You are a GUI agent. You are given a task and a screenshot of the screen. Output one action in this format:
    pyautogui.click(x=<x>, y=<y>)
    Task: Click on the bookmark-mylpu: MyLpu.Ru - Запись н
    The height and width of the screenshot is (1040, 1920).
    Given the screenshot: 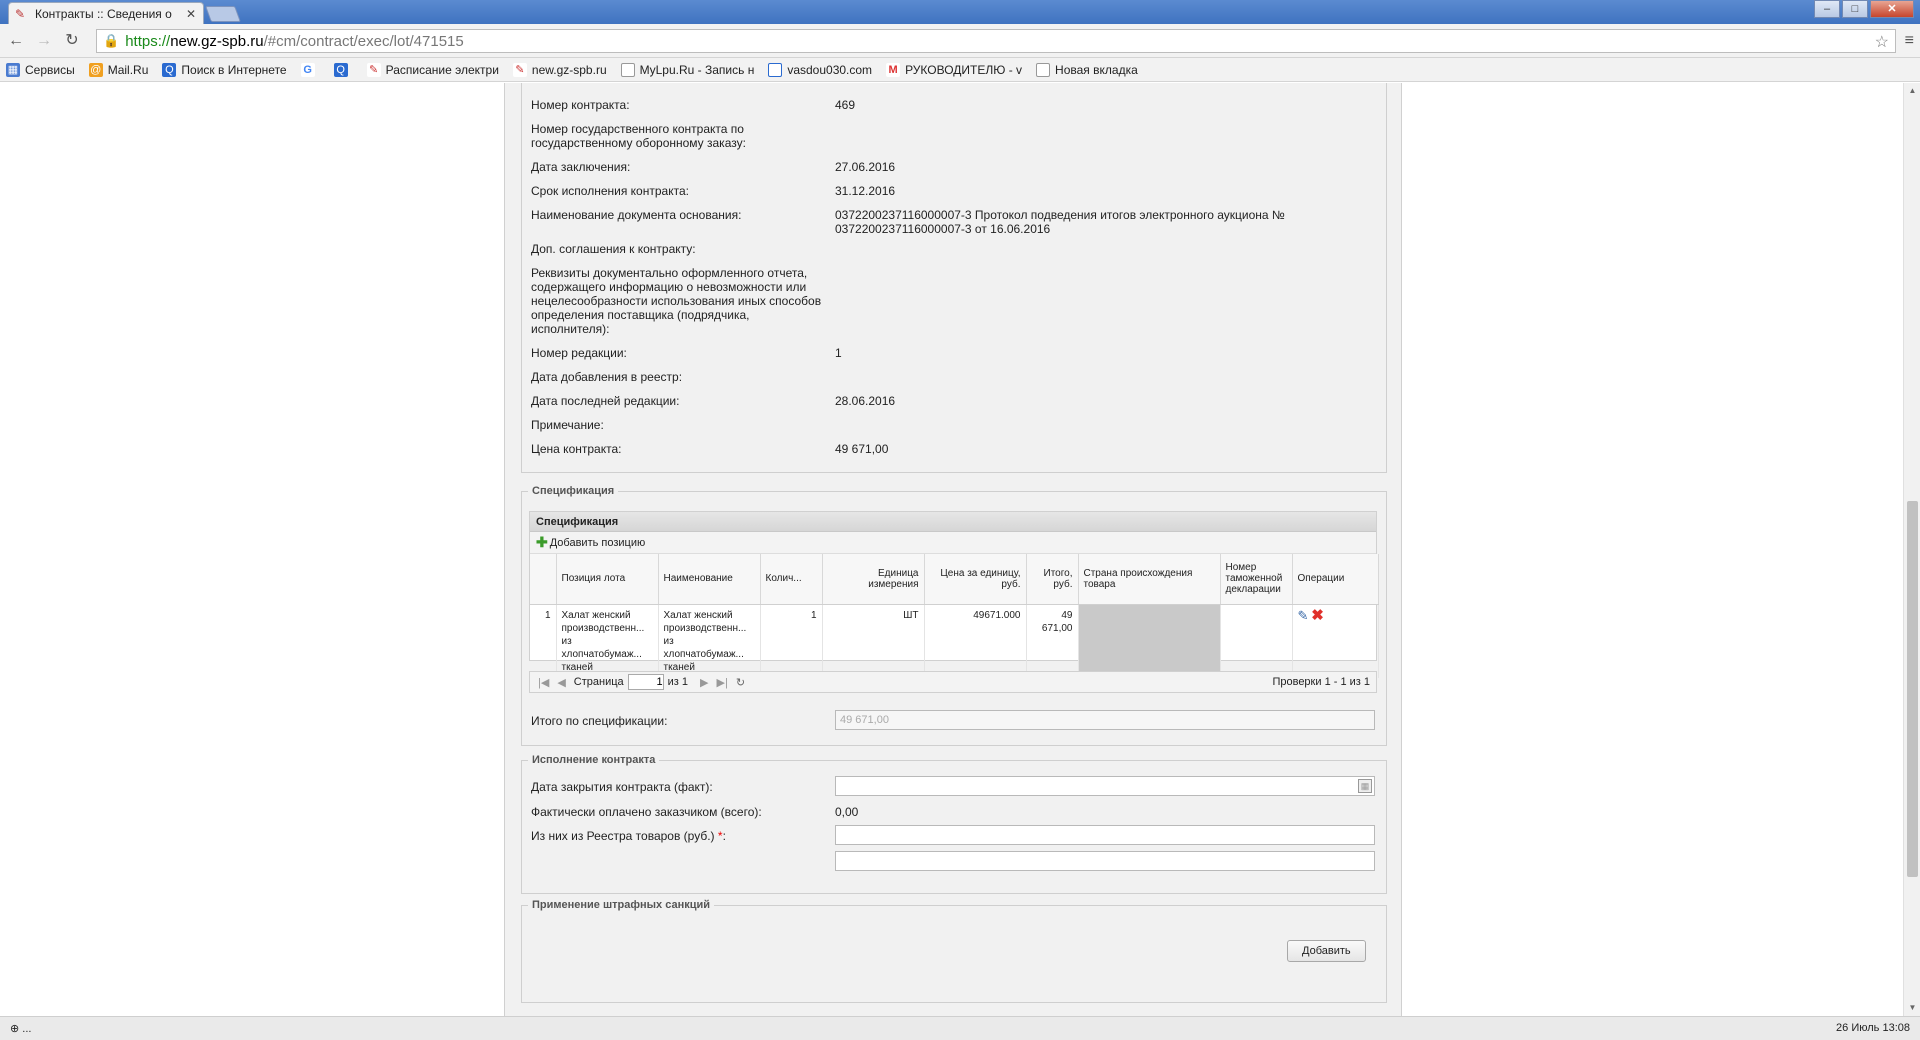 What is the action you would take?
    pyautogui.click(x=687, y=69)
    